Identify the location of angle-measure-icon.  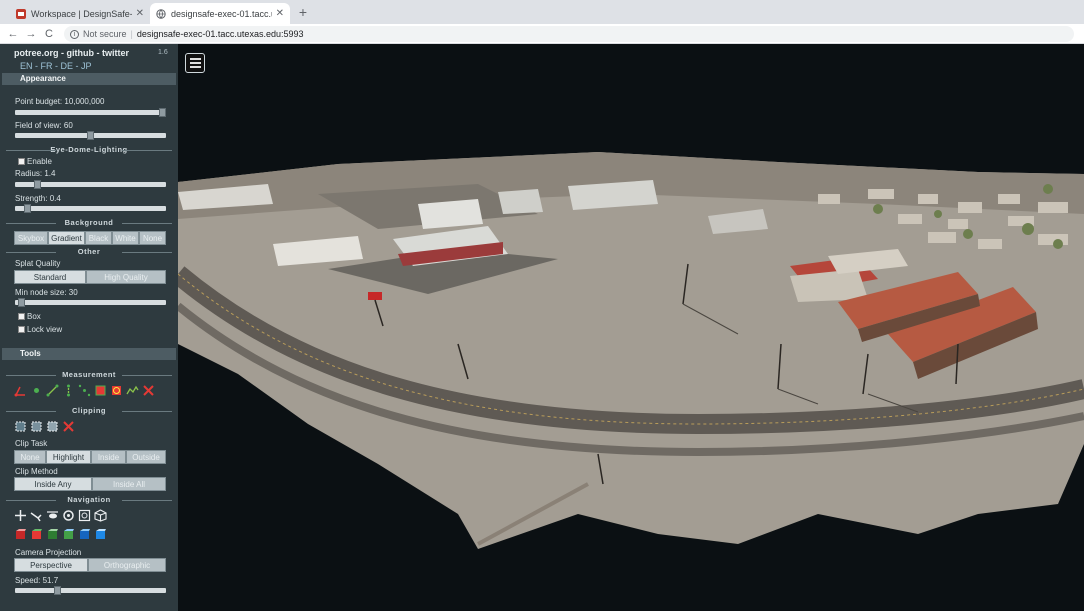
(20, 390).